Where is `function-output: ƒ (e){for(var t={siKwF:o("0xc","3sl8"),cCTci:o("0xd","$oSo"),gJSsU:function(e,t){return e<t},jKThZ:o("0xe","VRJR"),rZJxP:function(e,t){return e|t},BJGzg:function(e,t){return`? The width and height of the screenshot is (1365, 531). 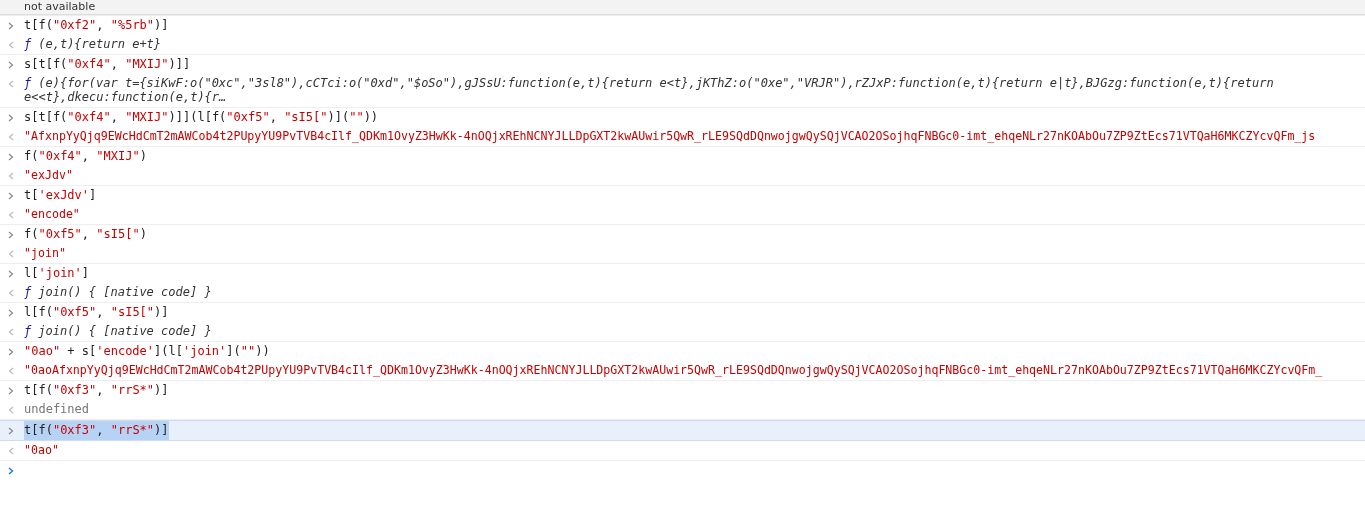 function-output: ƒ (e){for(var t={siKwF:o("0xc","3sl8"),cCTci:o("0xd","$oSo"),gJSsU:function(e,t){return e<t},jKThZ:o("0xe","VRJR"),rZJxP:function(e,t){return e|t},BJGzg:function(e,t){return is located at coordinates (649, 83).